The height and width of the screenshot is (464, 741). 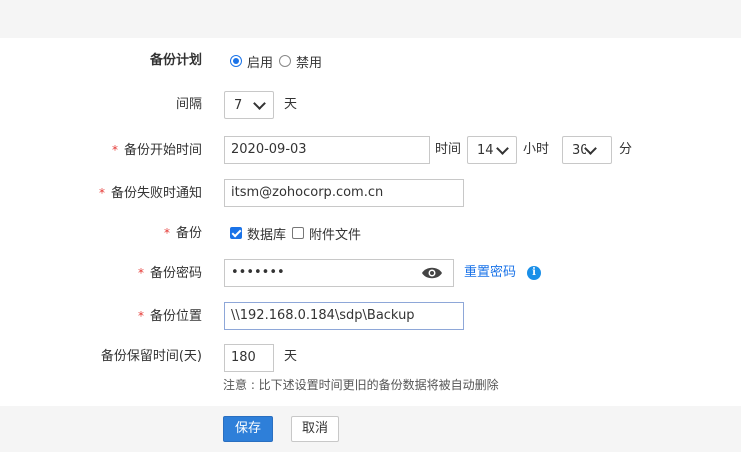 I want to click on interval-label: 间隔, so click(x=188, y=104).